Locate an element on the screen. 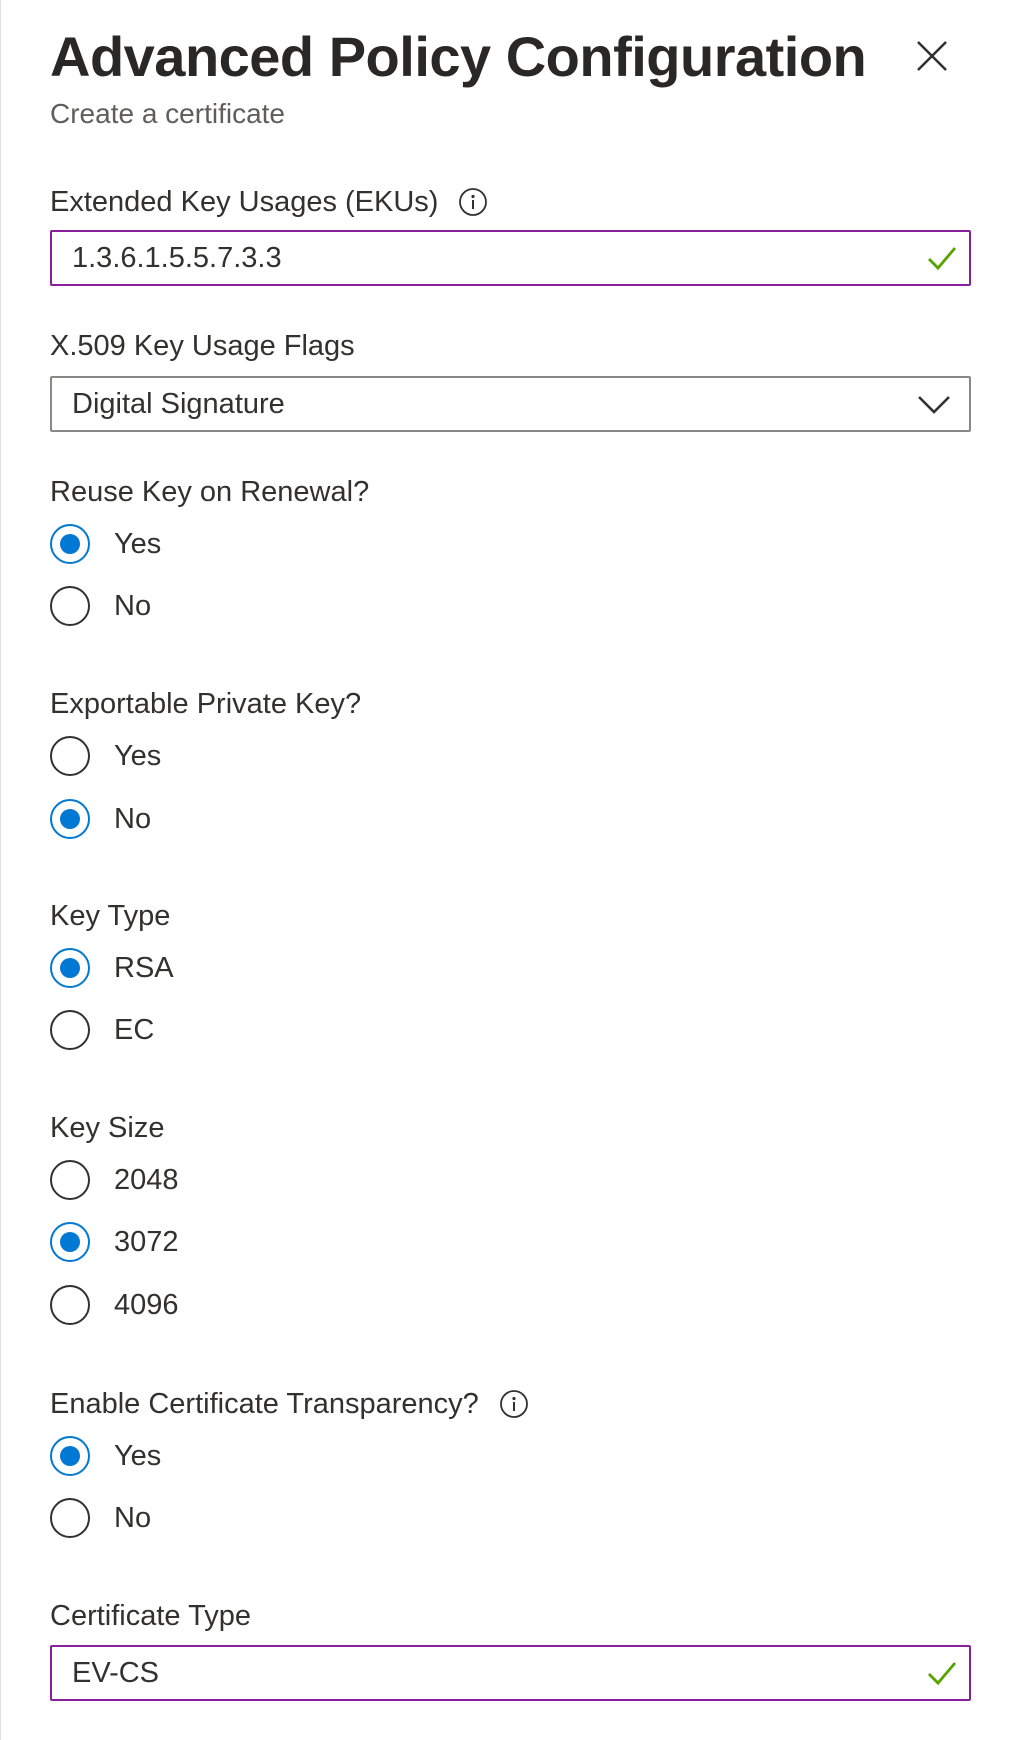 Image resolution: width=1018 pixels, height=1740 pixels. cert-type-label: Certificate Type is located at coordinates (150, 1616).